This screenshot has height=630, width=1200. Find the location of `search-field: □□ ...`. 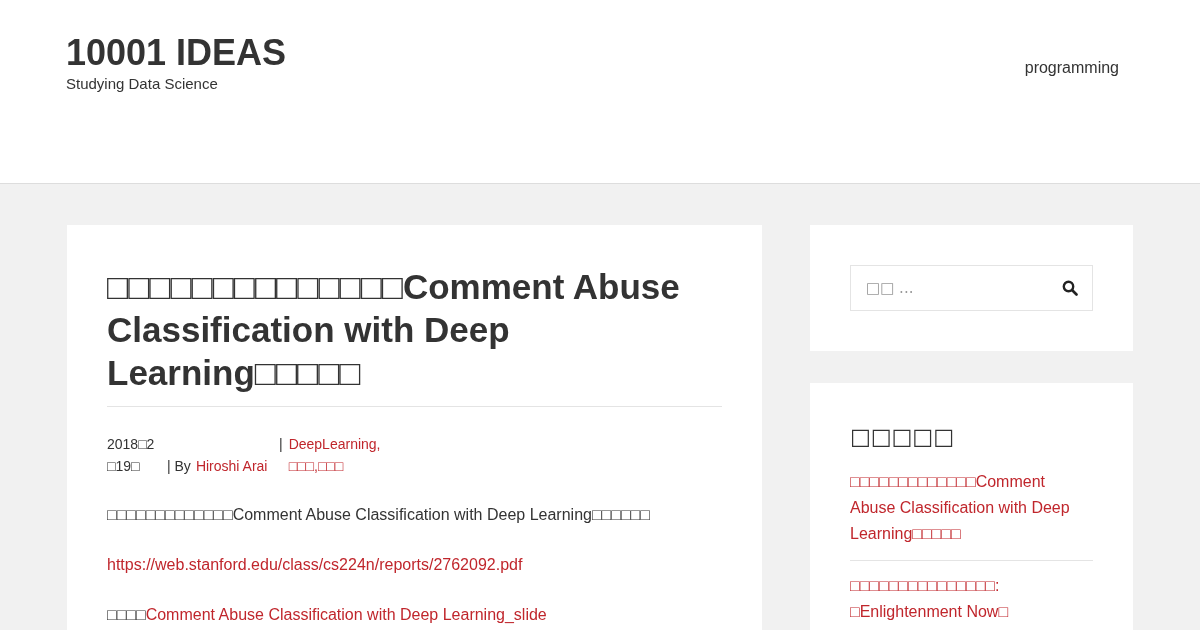

search-field: □□ ... is located at coordinates (971, 288).